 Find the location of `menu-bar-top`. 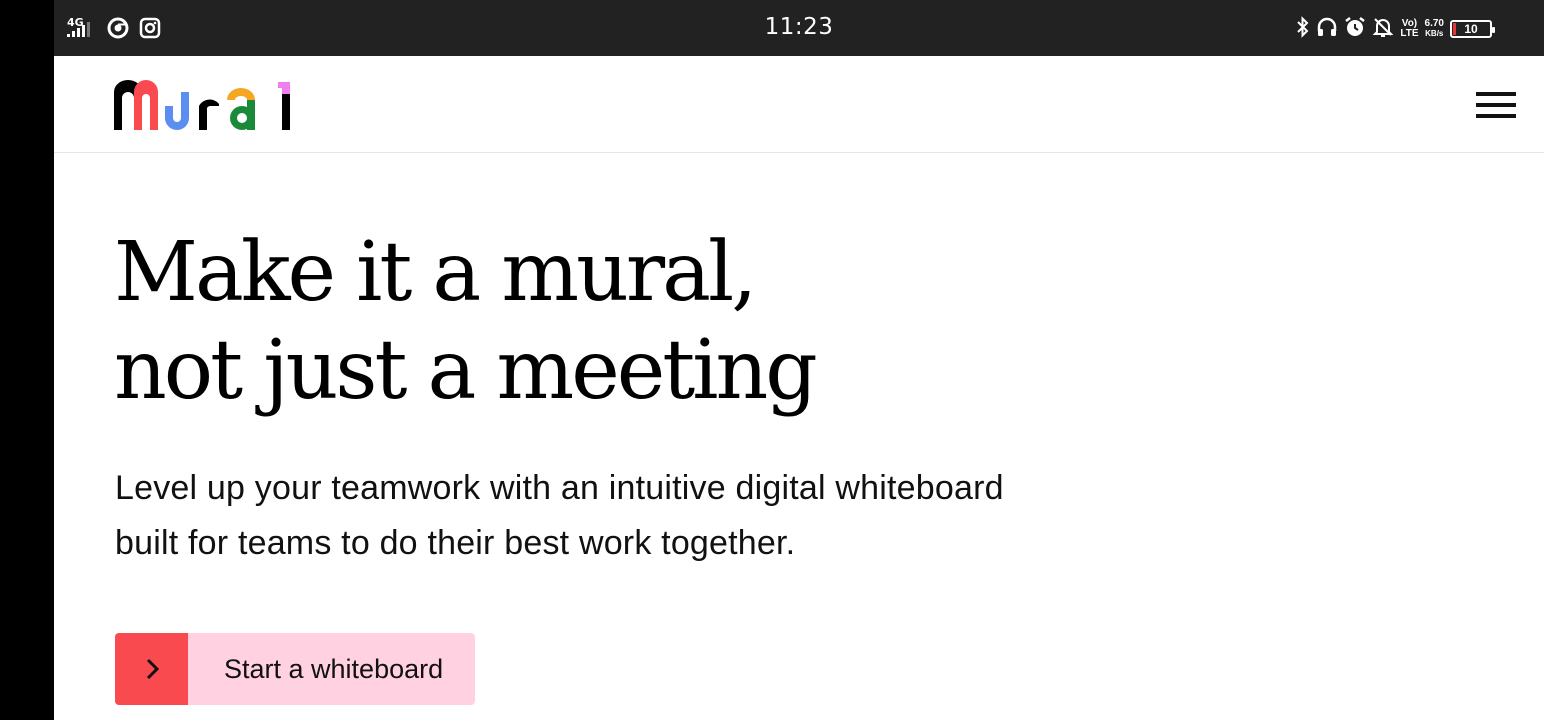

menu-bar-top is located at coordinates (1496, 94).